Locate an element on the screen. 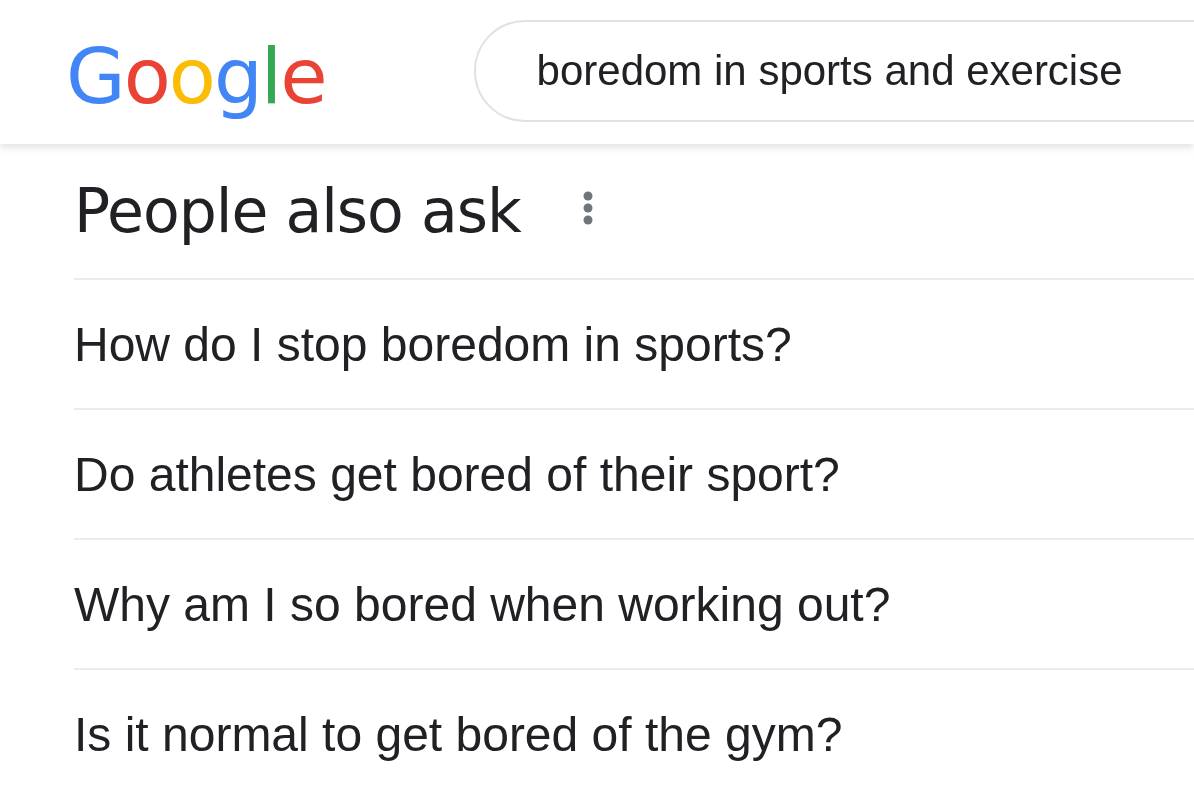 The image size is (1194, 807). search-field: boredom in sports and exercise is located at coordinates (833, 71).